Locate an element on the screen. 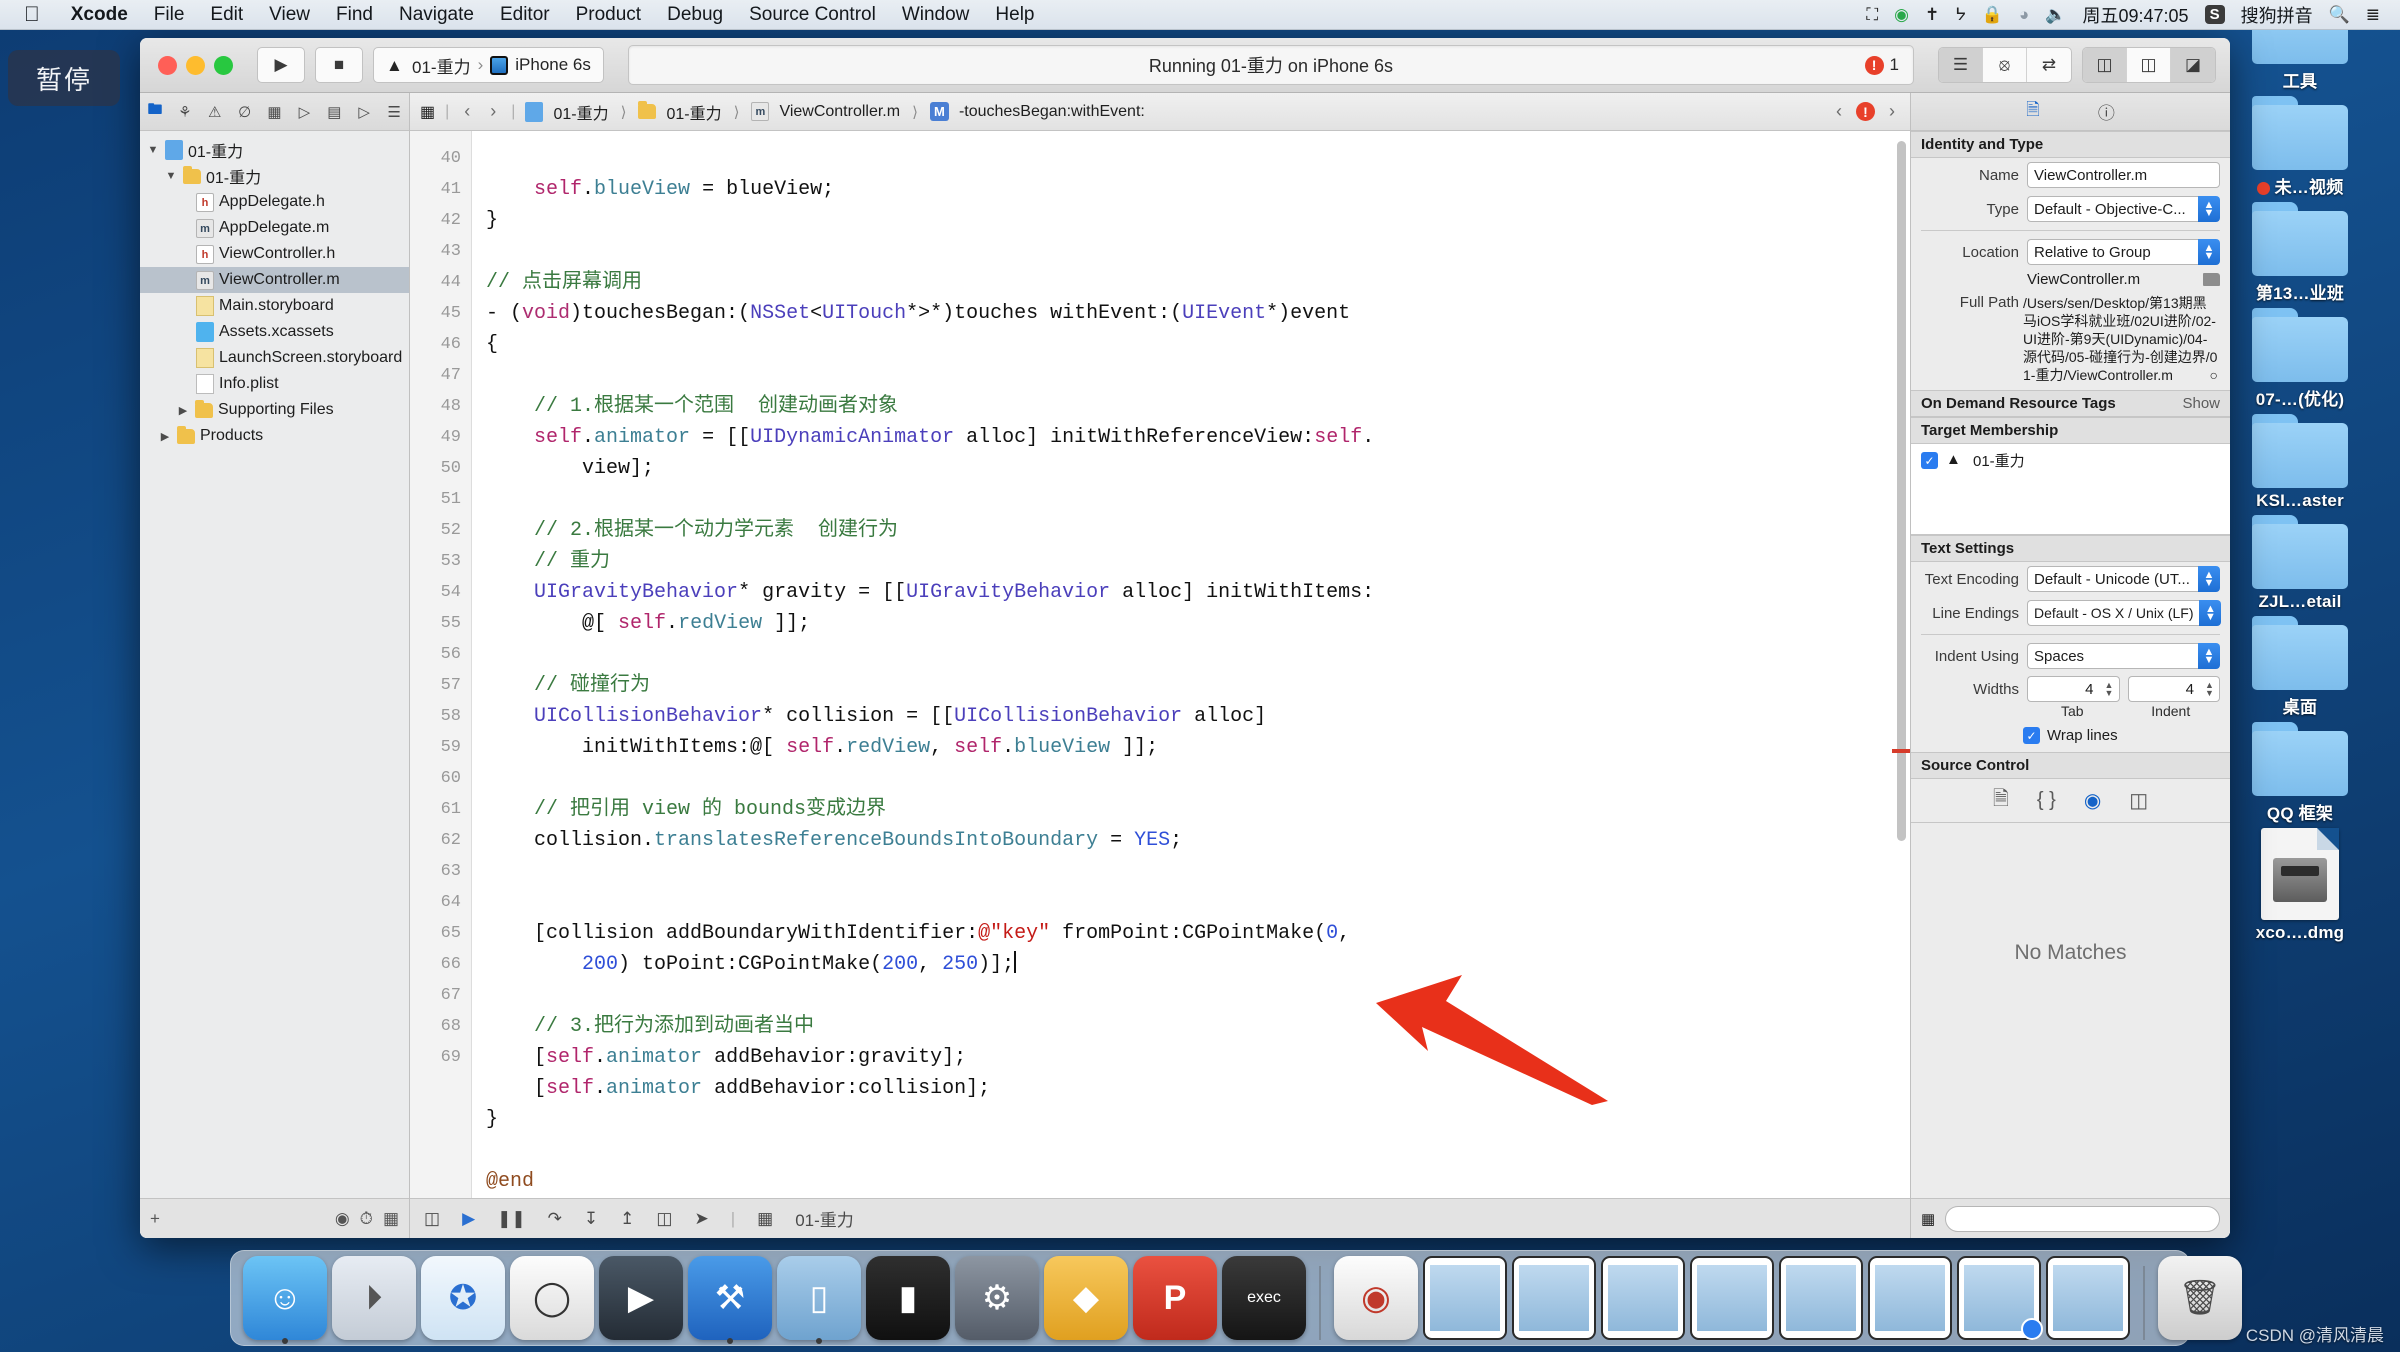  desktop-item: xco….dmg is located at coordinates (2300, 885).